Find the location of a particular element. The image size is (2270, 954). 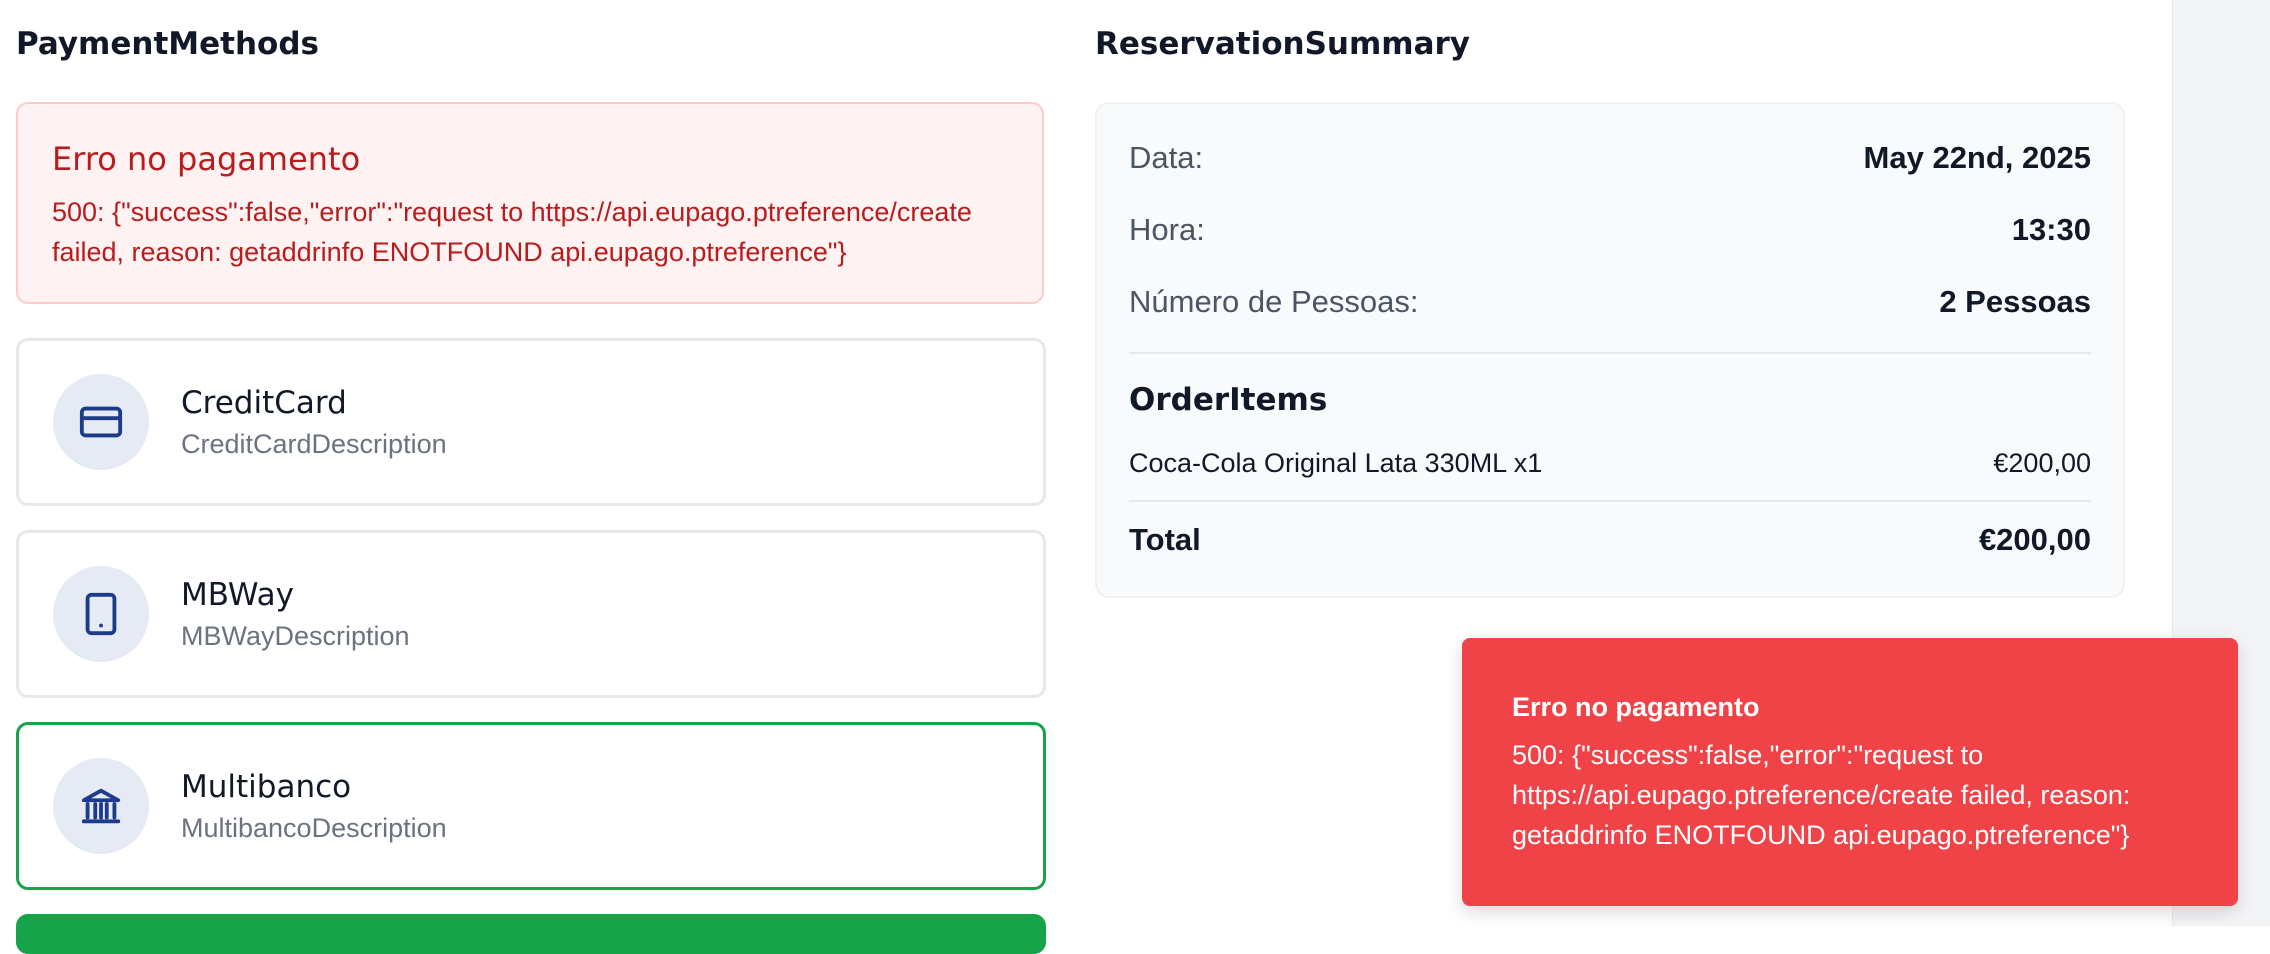

payment-method-creditcard: CreditCard CreditCardDescription is located at coordinates (531, 422).